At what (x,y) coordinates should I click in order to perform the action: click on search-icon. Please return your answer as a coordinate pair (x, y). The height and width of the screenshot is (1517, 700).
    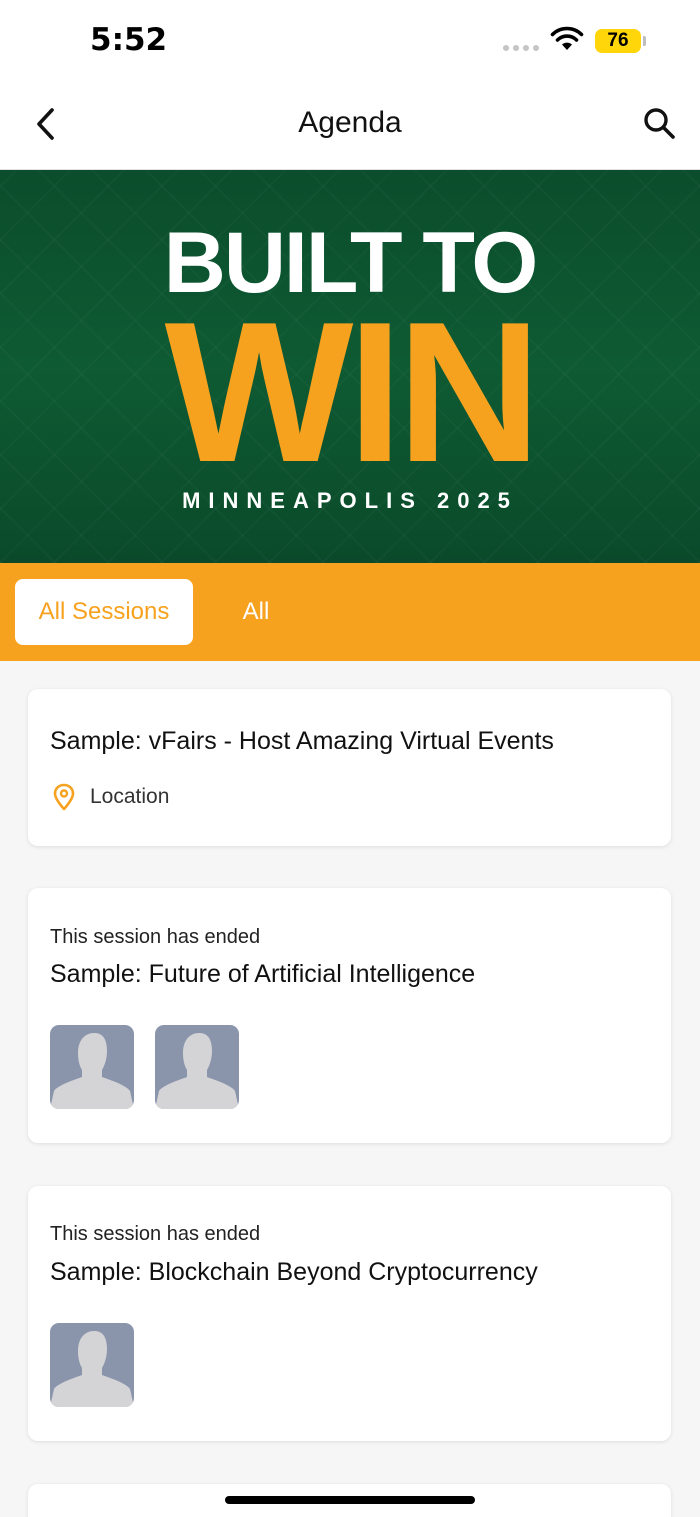
    Looking at the image, I should click on (660, 124).